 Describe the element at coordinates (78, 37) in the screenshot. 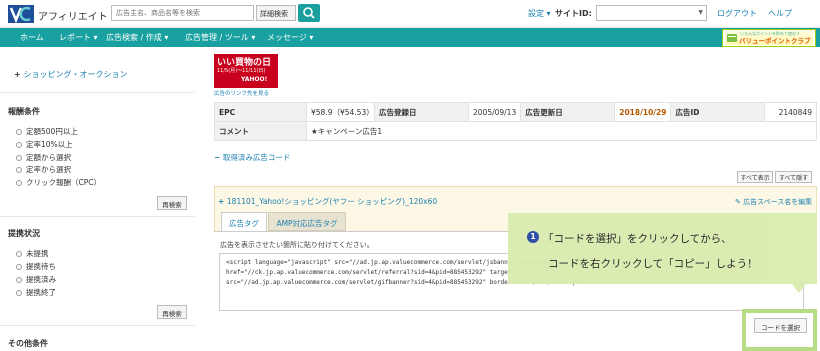

I see `nav-report: レポート ▾` at that location.